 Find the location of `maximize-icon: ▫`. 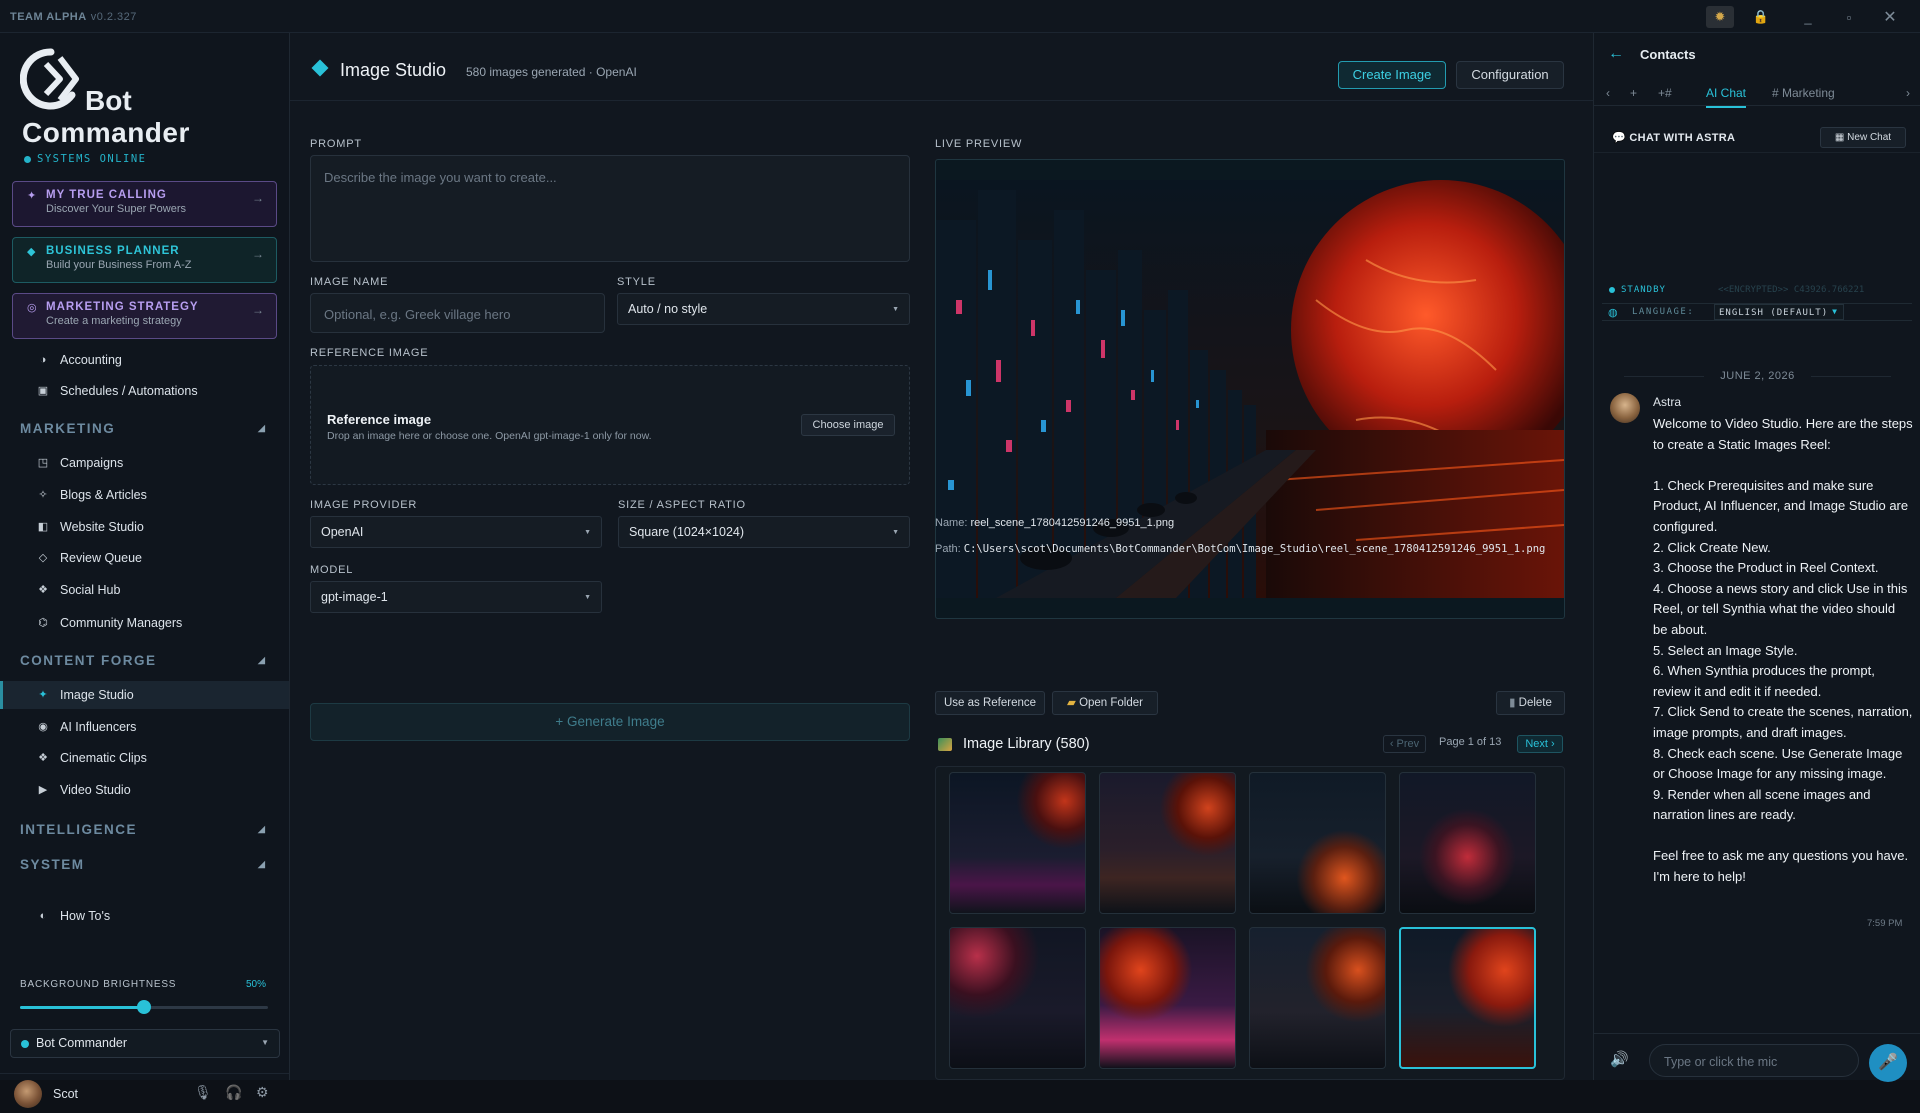

maximize-icon: ▫ is located at coordinates (1849, 17).